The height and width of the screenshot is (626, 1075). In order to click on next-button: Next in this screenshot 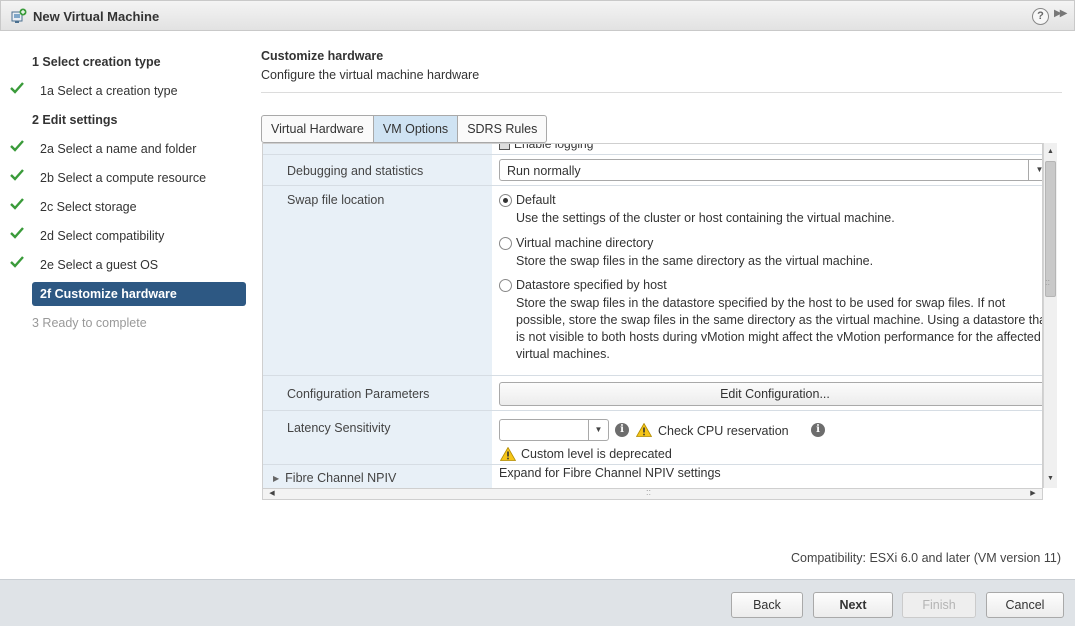, I will do `click(853, 605)`.